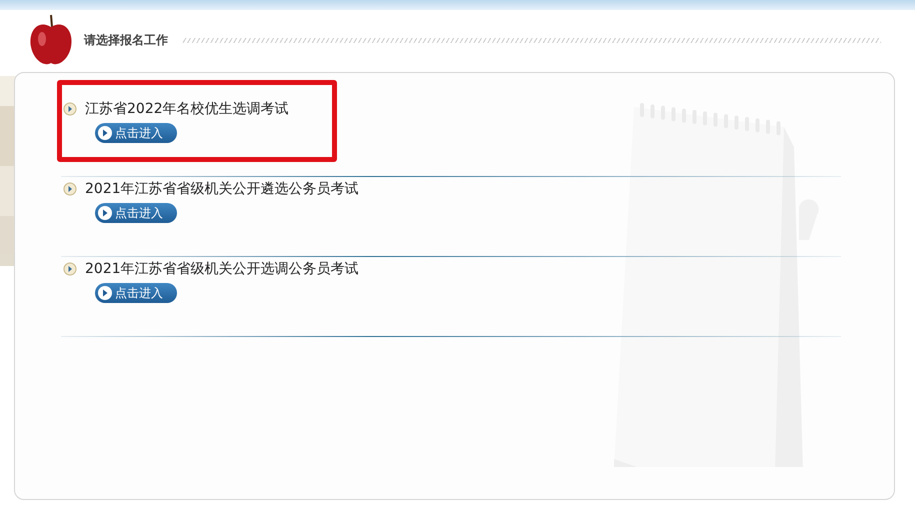  What do you see at coordinates (222, 269) in the screenshot?
I see `exam-title: 2021年江苏省省级机关公开选调公务员考试` at bounding box center [222, 269].